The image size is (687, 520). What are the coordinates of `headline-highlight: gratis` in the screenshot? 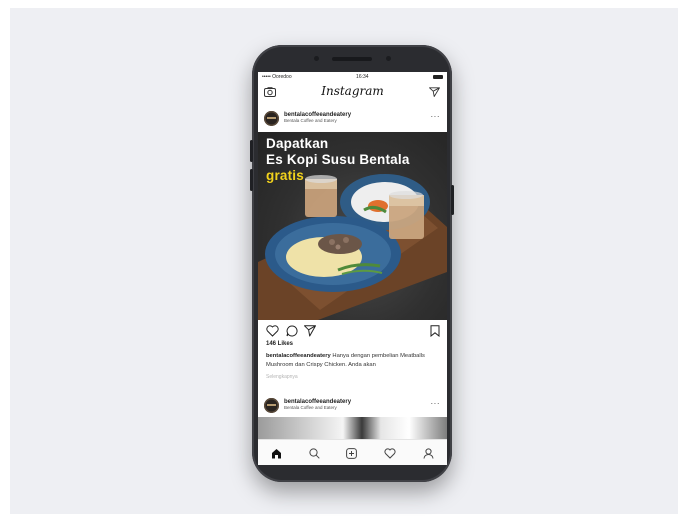 It's located at (285, 175).